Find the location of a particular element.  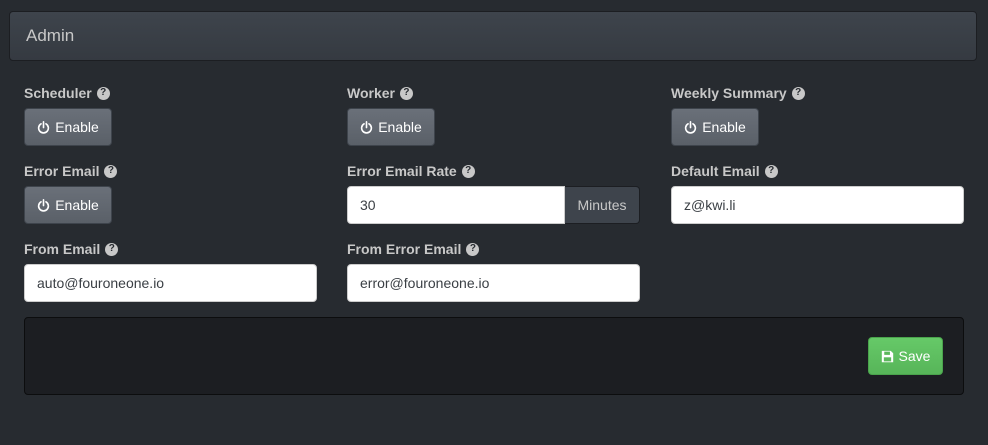

error-email-label-text: Error Email is located at coordinates (62, 171).